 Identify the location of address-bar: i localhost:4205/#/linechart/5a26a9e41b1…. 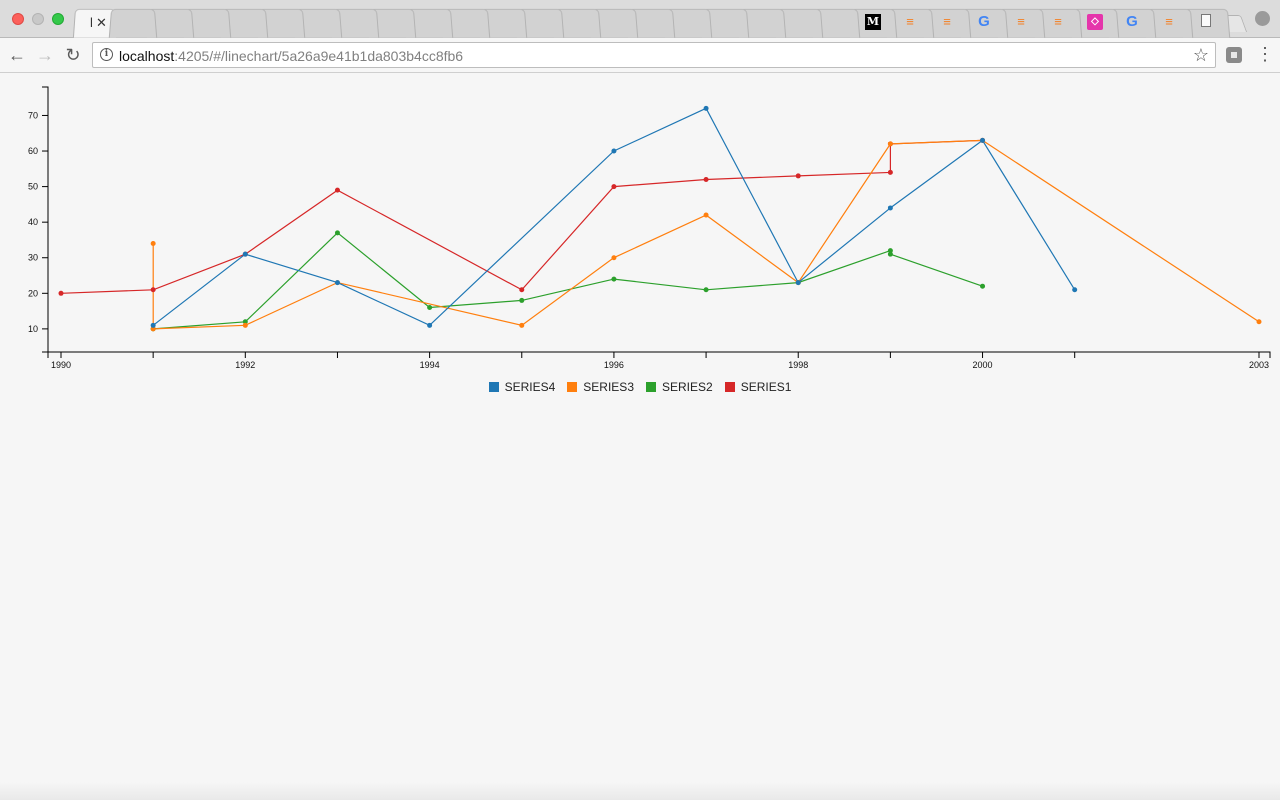
(654, 55).